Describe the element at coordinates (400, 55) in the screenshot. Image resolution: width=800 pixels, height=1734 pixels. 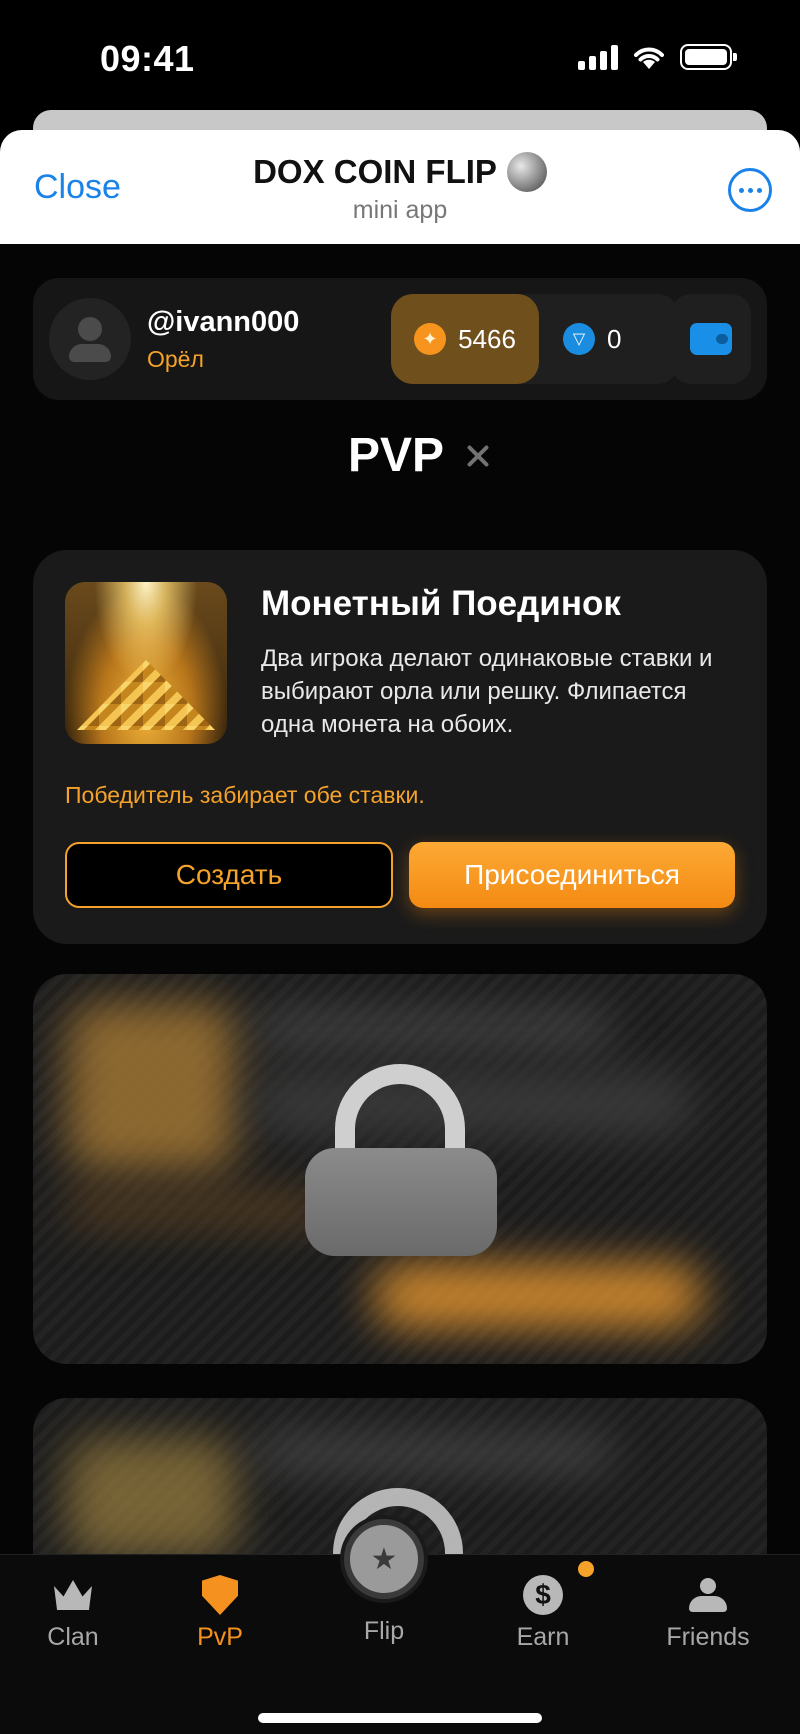
I see `status-bar: 09:41` at that location.